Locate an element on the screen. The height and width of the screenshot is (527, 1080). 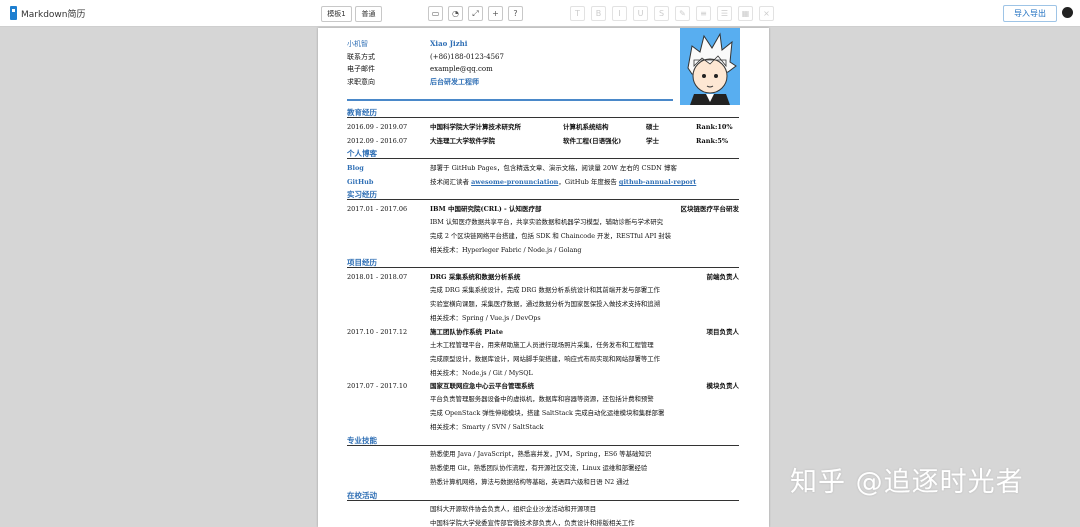
section-skills: 专业技能 is located at coordinates (543, 440).